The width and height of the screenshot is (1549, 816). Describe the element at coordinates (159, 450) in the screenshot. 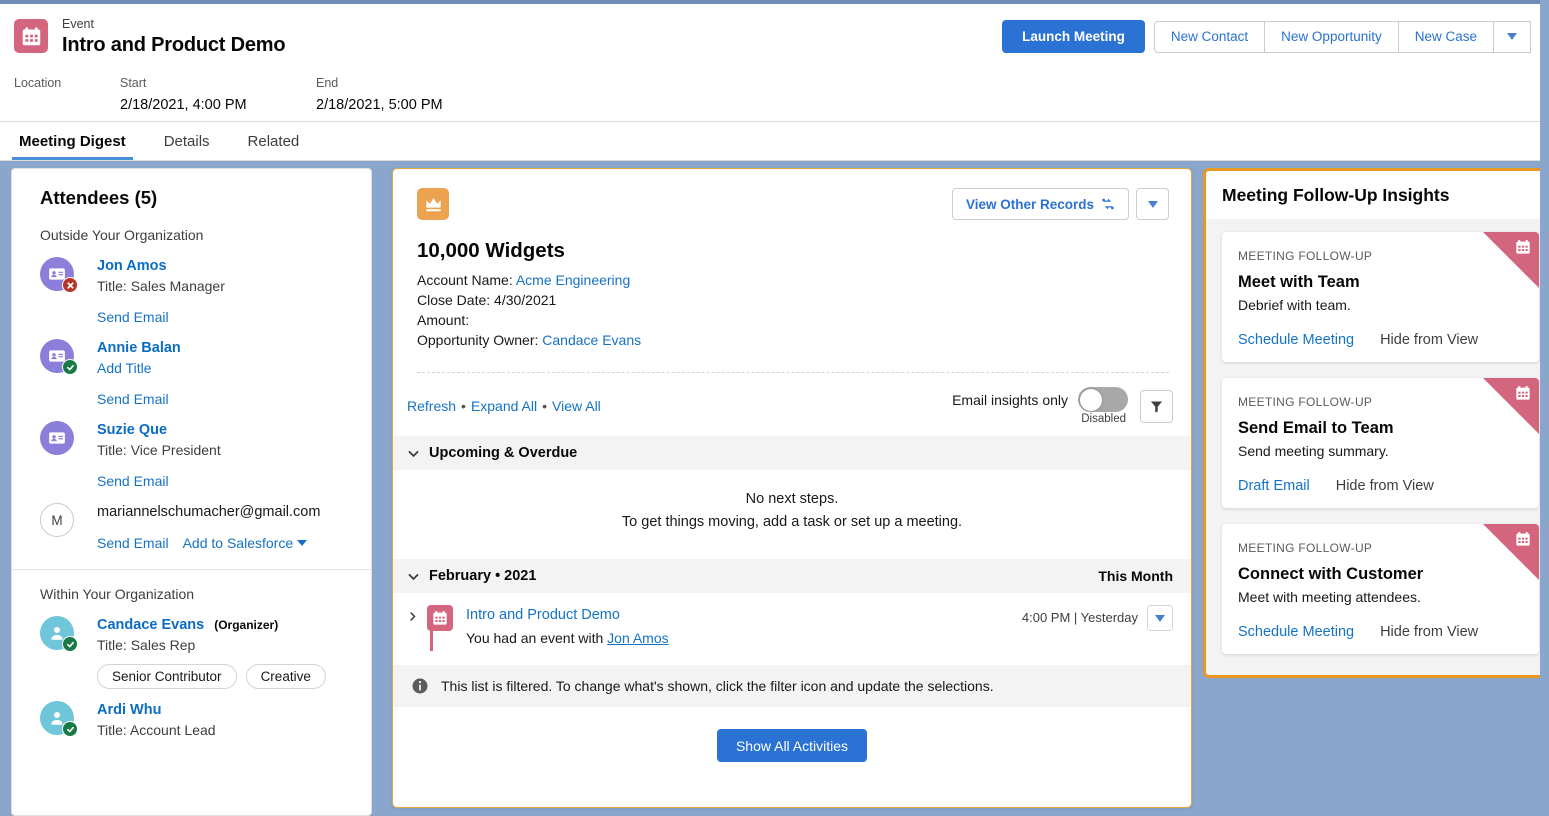

I see `attendee-title: Title: Vice President` at that location.